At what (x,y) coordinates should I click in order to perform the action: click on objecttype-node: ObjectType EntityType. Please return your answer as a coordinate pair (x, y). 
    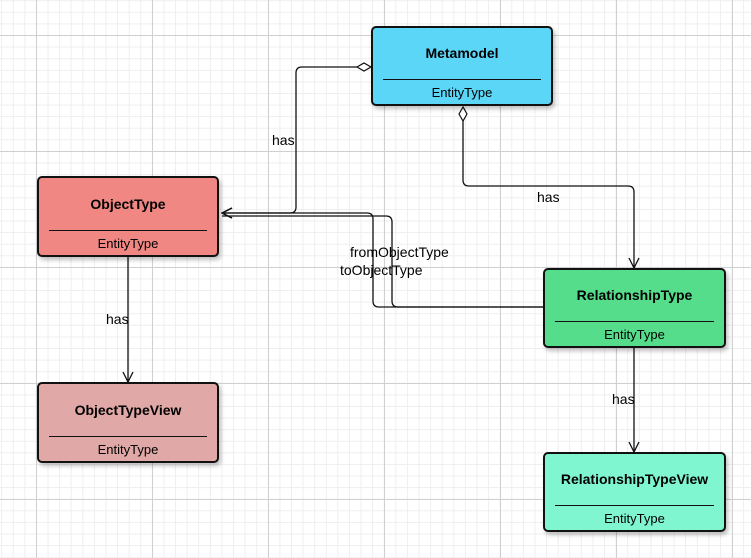
    Looking at the image, I should click on (128, 216).